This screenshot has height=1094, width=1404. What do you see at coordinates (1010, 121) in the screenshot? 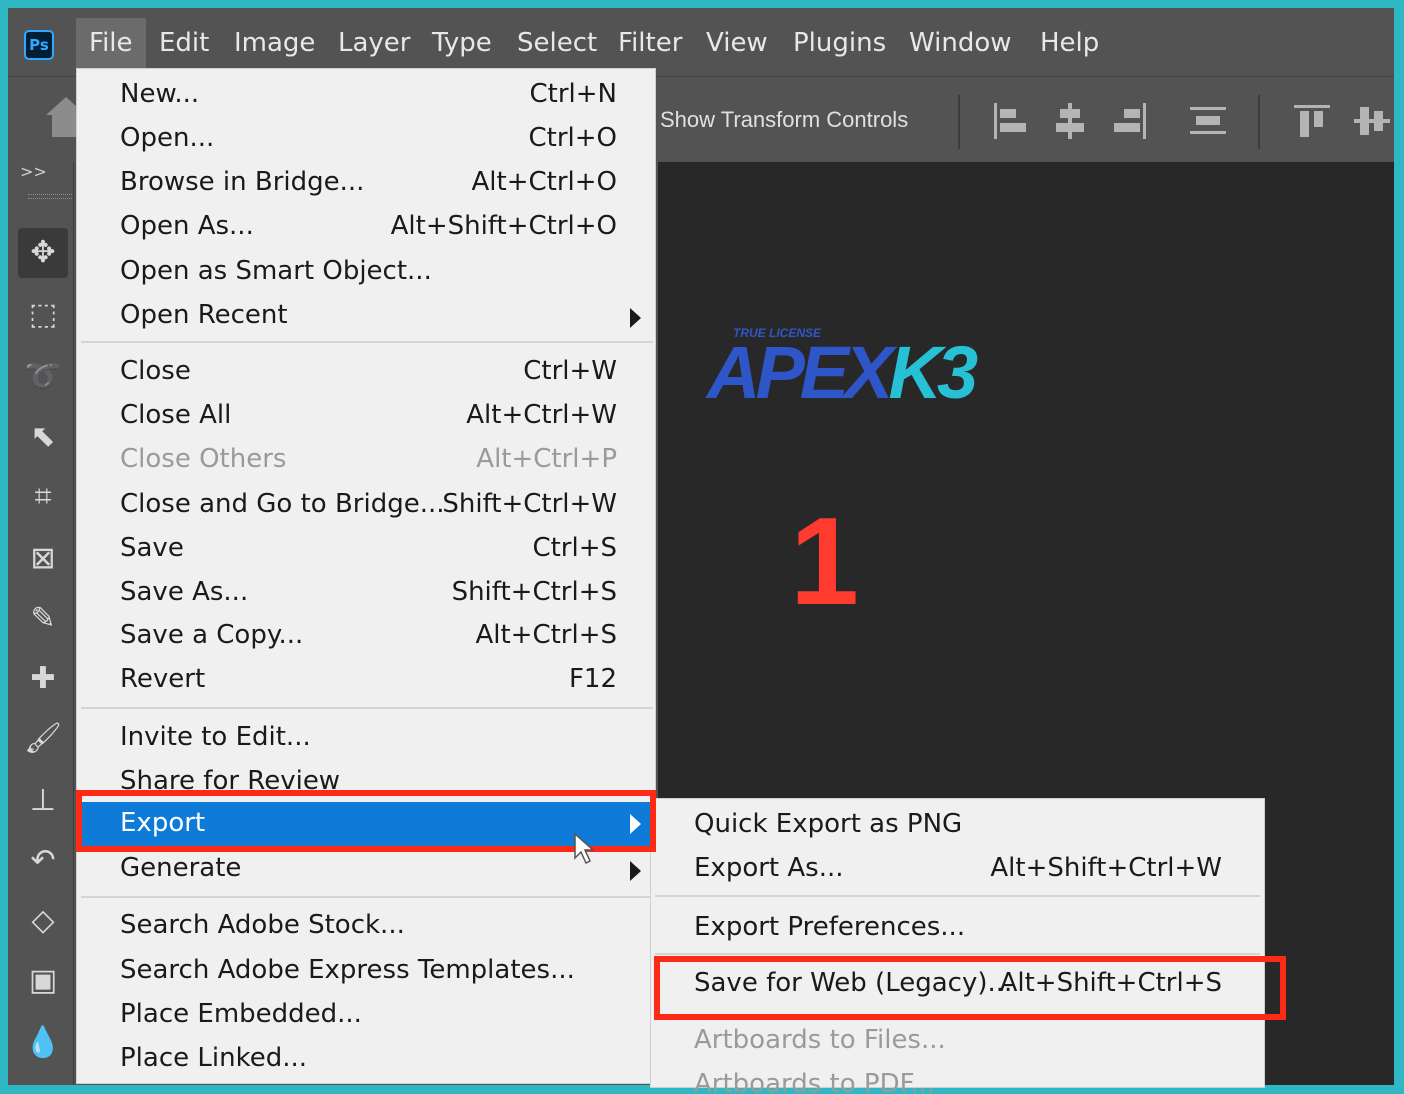
I see `align-left-edges-icon` at bounding box center [1010, 121].